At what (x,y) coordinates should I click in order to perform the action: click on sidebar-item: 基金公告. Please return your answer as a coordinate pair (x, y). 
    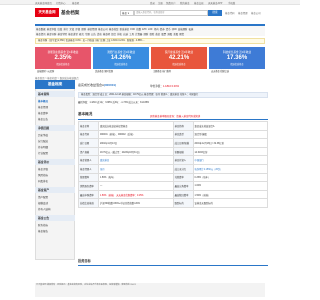
    Looking at the image, I should click on (43, 119).